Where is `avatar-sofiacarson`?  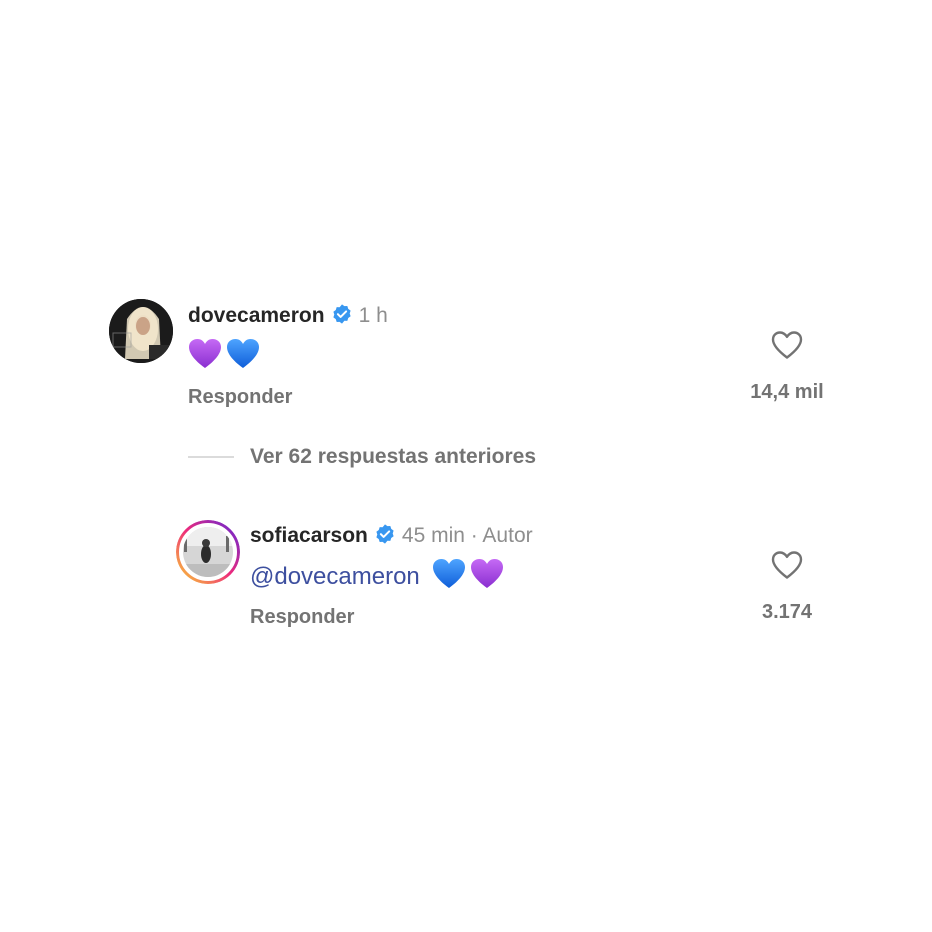 avatar-sofiacarson is located at coordinates (208, 552).